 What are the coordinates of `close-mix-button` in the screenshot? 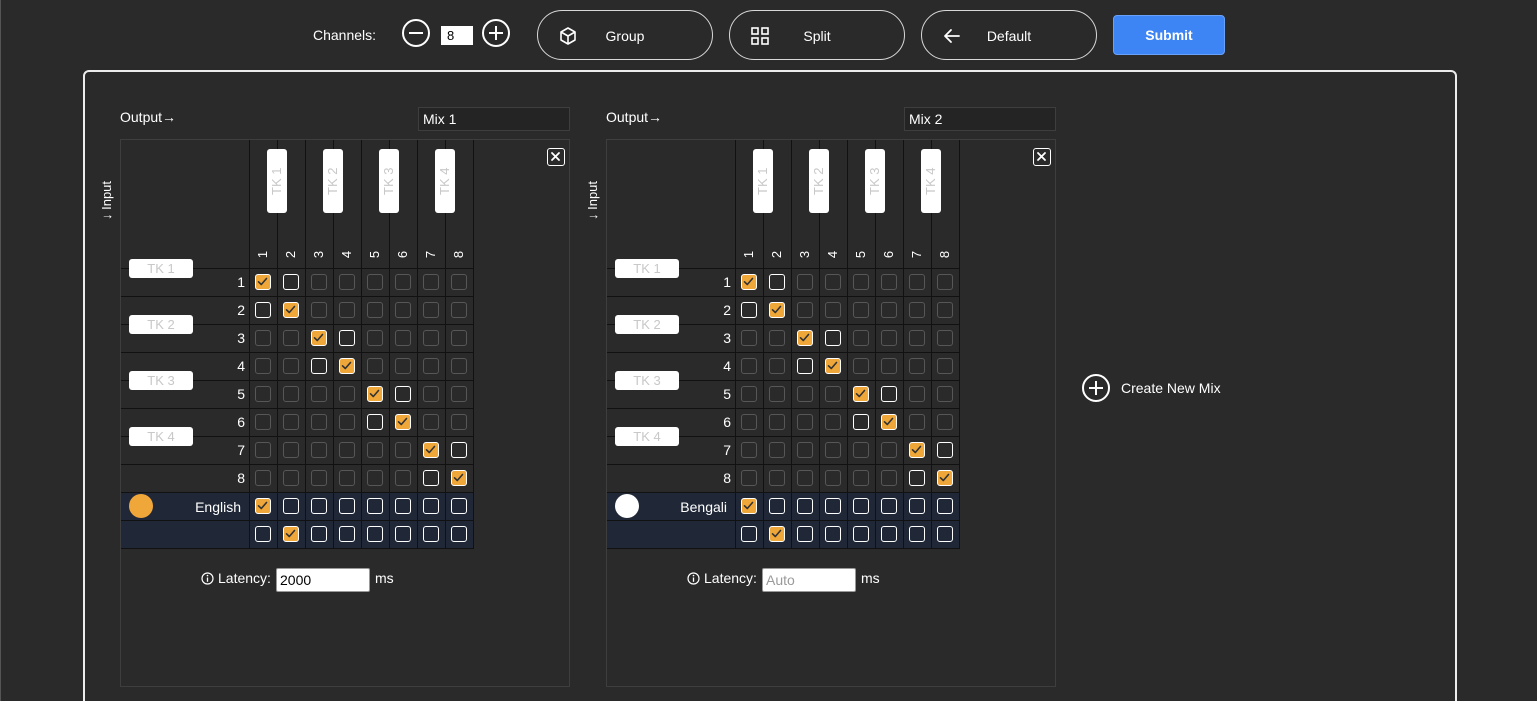 It's located at (1042, 157).